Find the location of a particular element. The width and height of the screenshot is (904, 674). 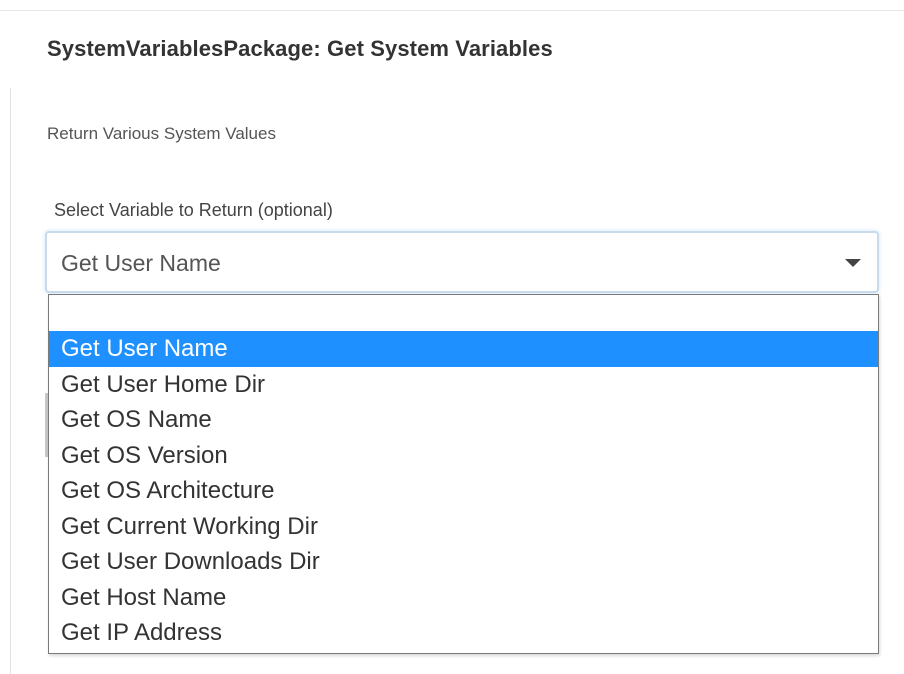

left-divider is located at coordinates (10, 381).